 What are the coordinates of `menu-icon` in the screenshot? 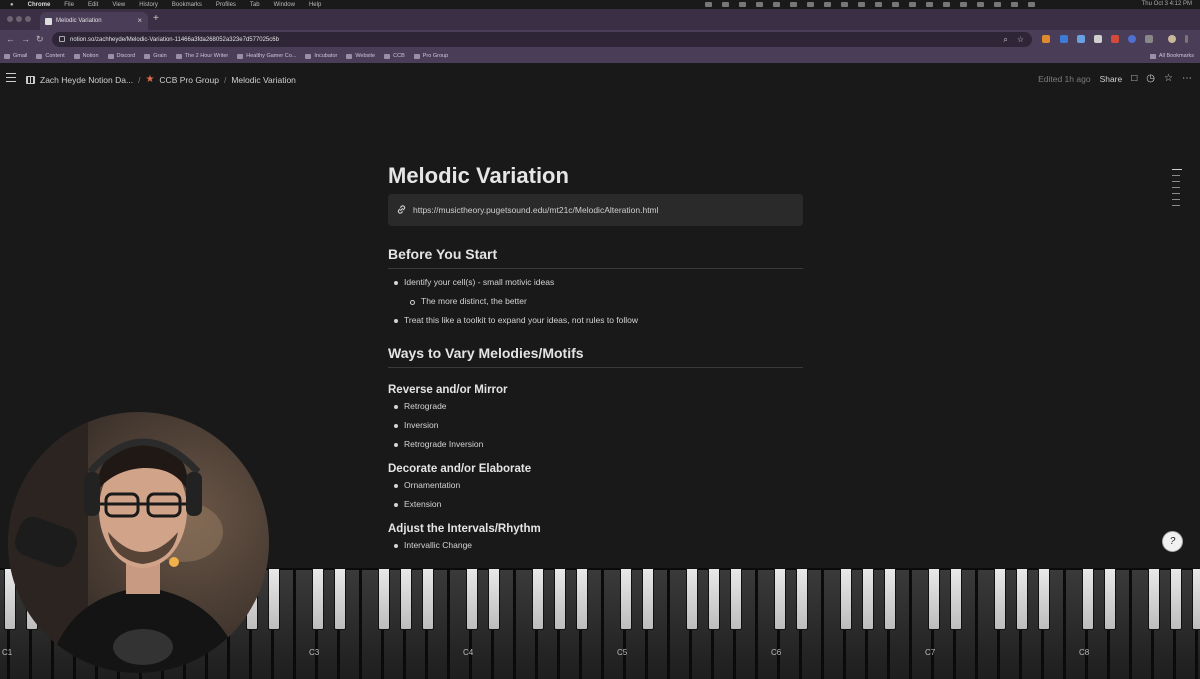 It's located at (11, 77).